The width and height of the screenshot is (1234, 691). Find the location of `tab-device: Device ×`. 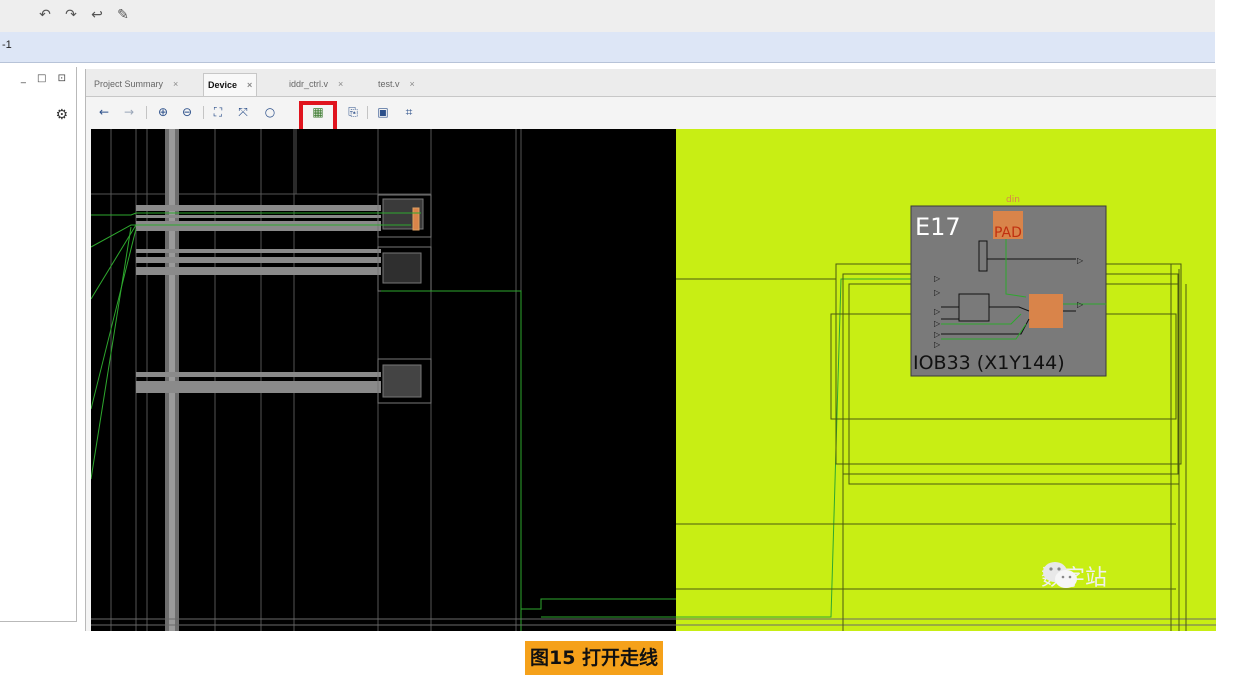

tab-device: Device × is located at coordinates (230, 84).